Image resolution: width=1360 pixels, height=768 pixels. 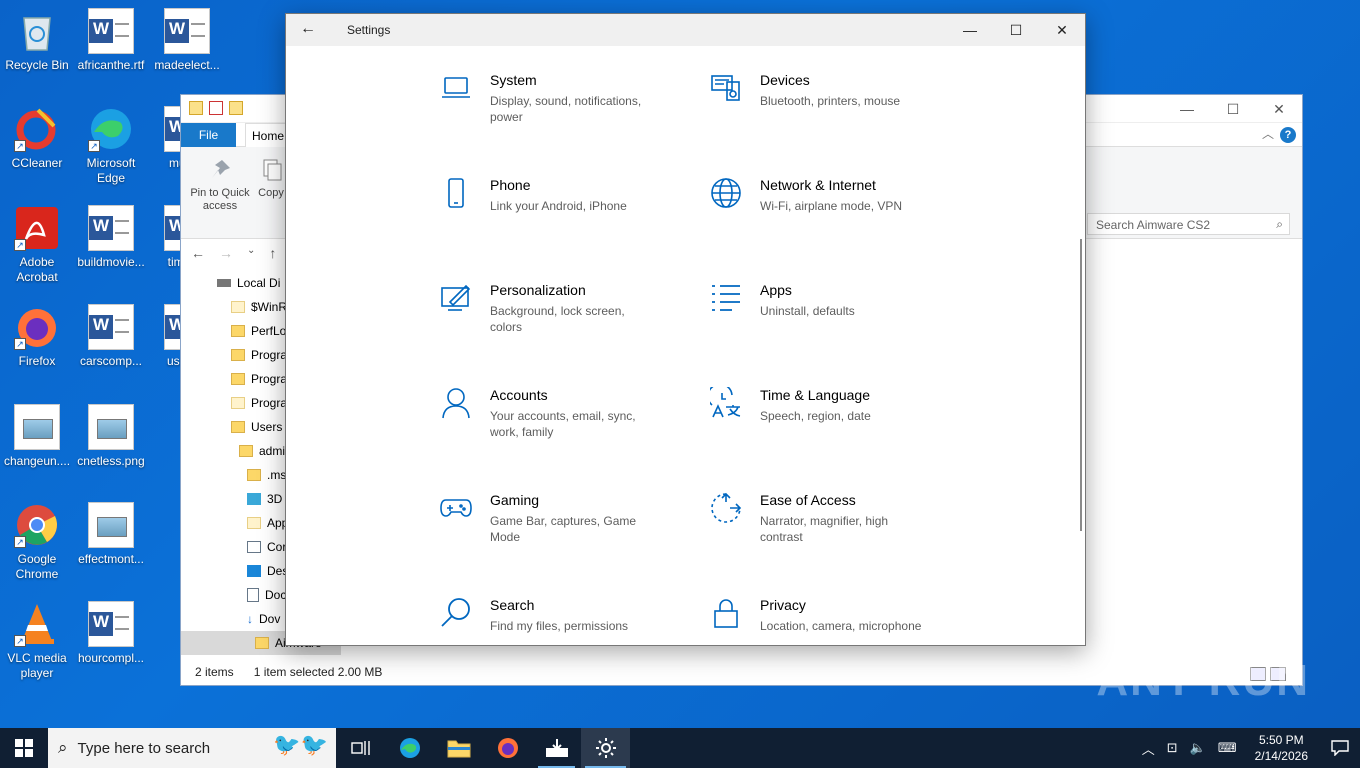 I want to click on file-explorer-icon, so click(x=458, y=749).